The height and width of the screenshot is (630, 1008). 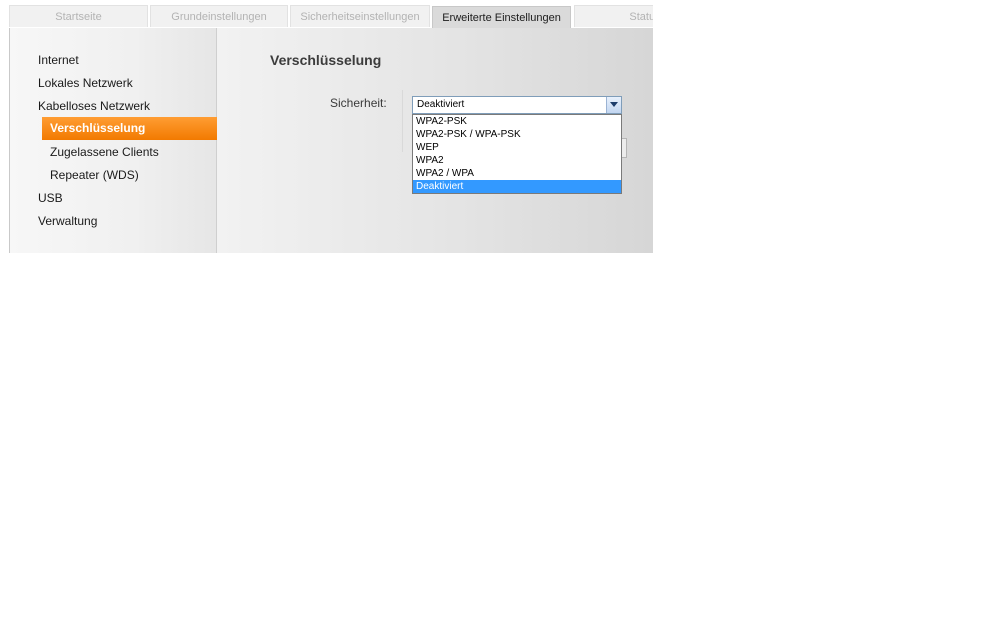 I want to click on chevron-down-icon, so click(x=614, y=104).